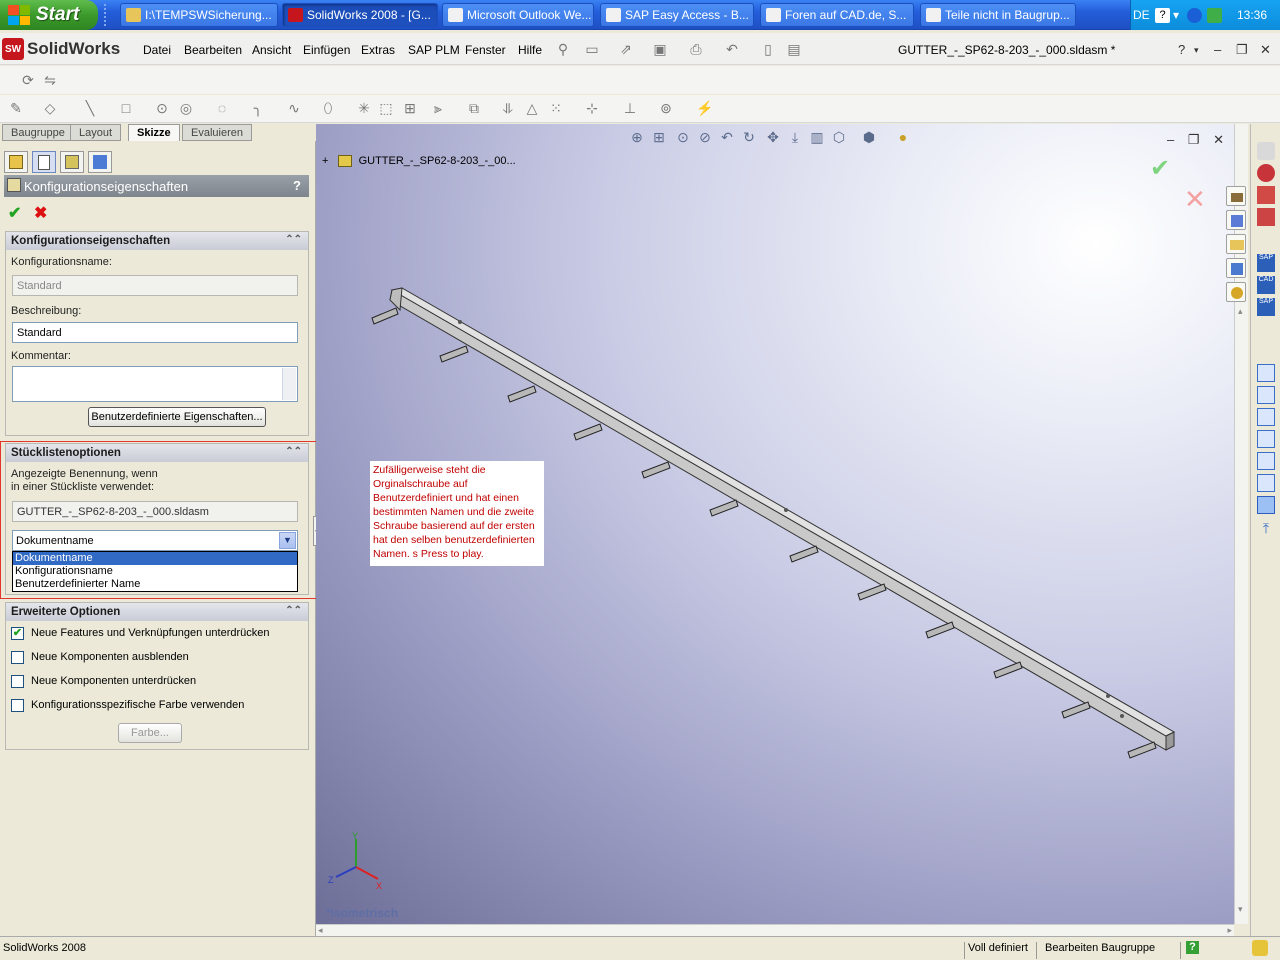 This screenshot has width=1280, height=960. What do you see at coordinates (732, 49) in the screenshot?
I see `undo-icon: ↶` at bounding box center [732, 49].